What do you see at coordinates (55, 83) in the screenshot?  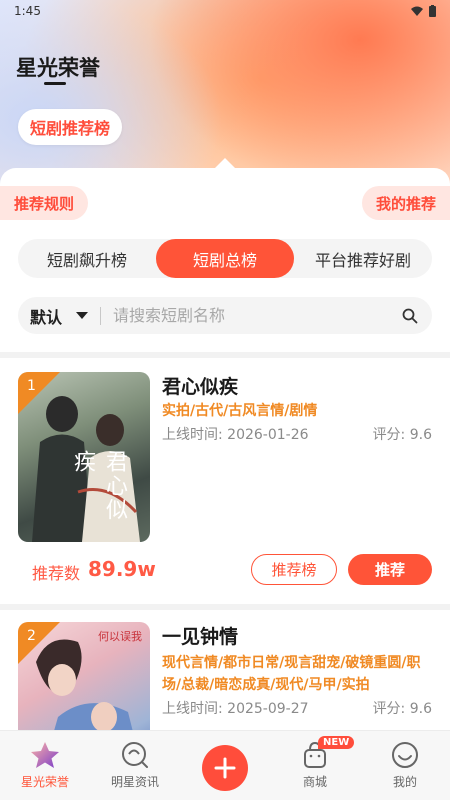 I see `title-underline` at bounding box center [55, 83].